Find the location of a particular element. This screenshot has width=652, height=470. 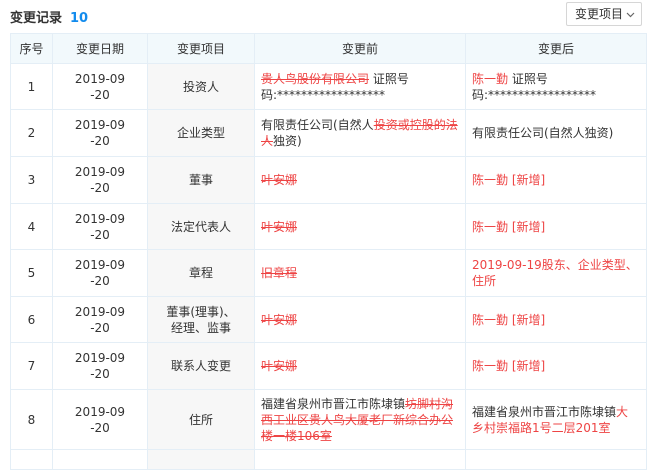

cell-no: 4 is located at coordinates (31, 226).